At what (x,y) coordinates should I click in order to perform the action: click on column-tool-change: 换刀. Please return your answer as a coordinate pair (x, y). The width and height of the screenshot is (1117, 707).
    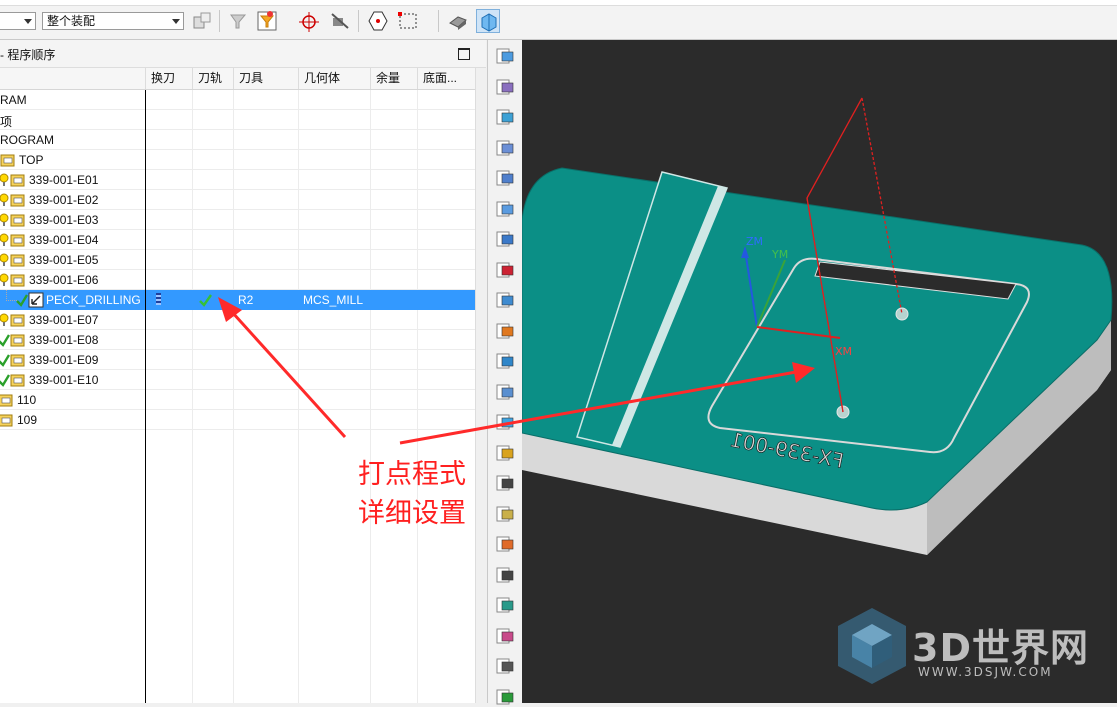
    Looking at the image, I should click on (168, 78).